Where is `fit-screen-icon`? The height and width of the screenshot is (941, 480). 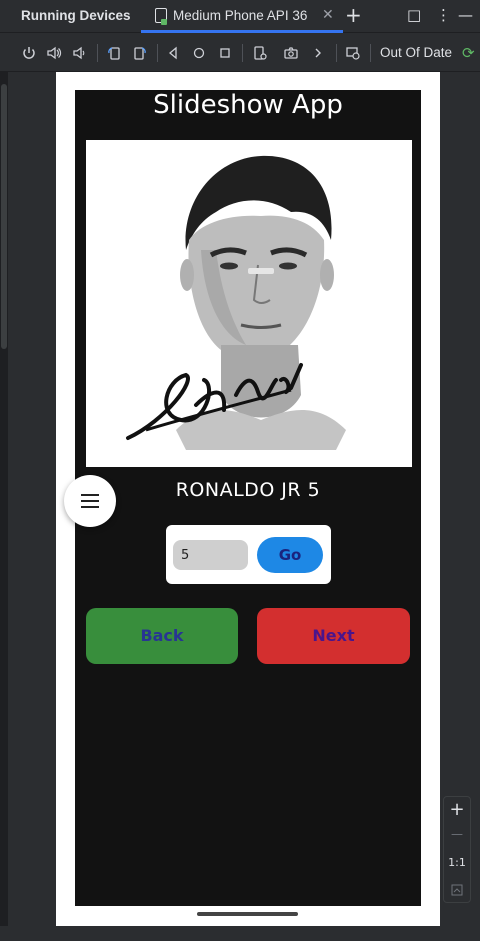 fit-screen-icon is located at coordinates (457, 890).